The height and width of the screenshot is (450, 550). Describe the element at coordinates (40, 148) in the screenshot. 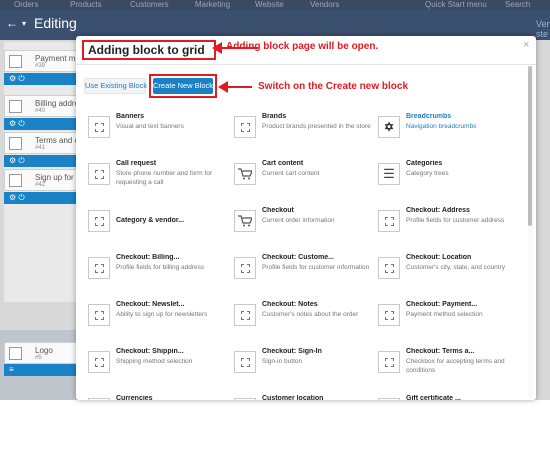

I see `card-id: #41` at that location.